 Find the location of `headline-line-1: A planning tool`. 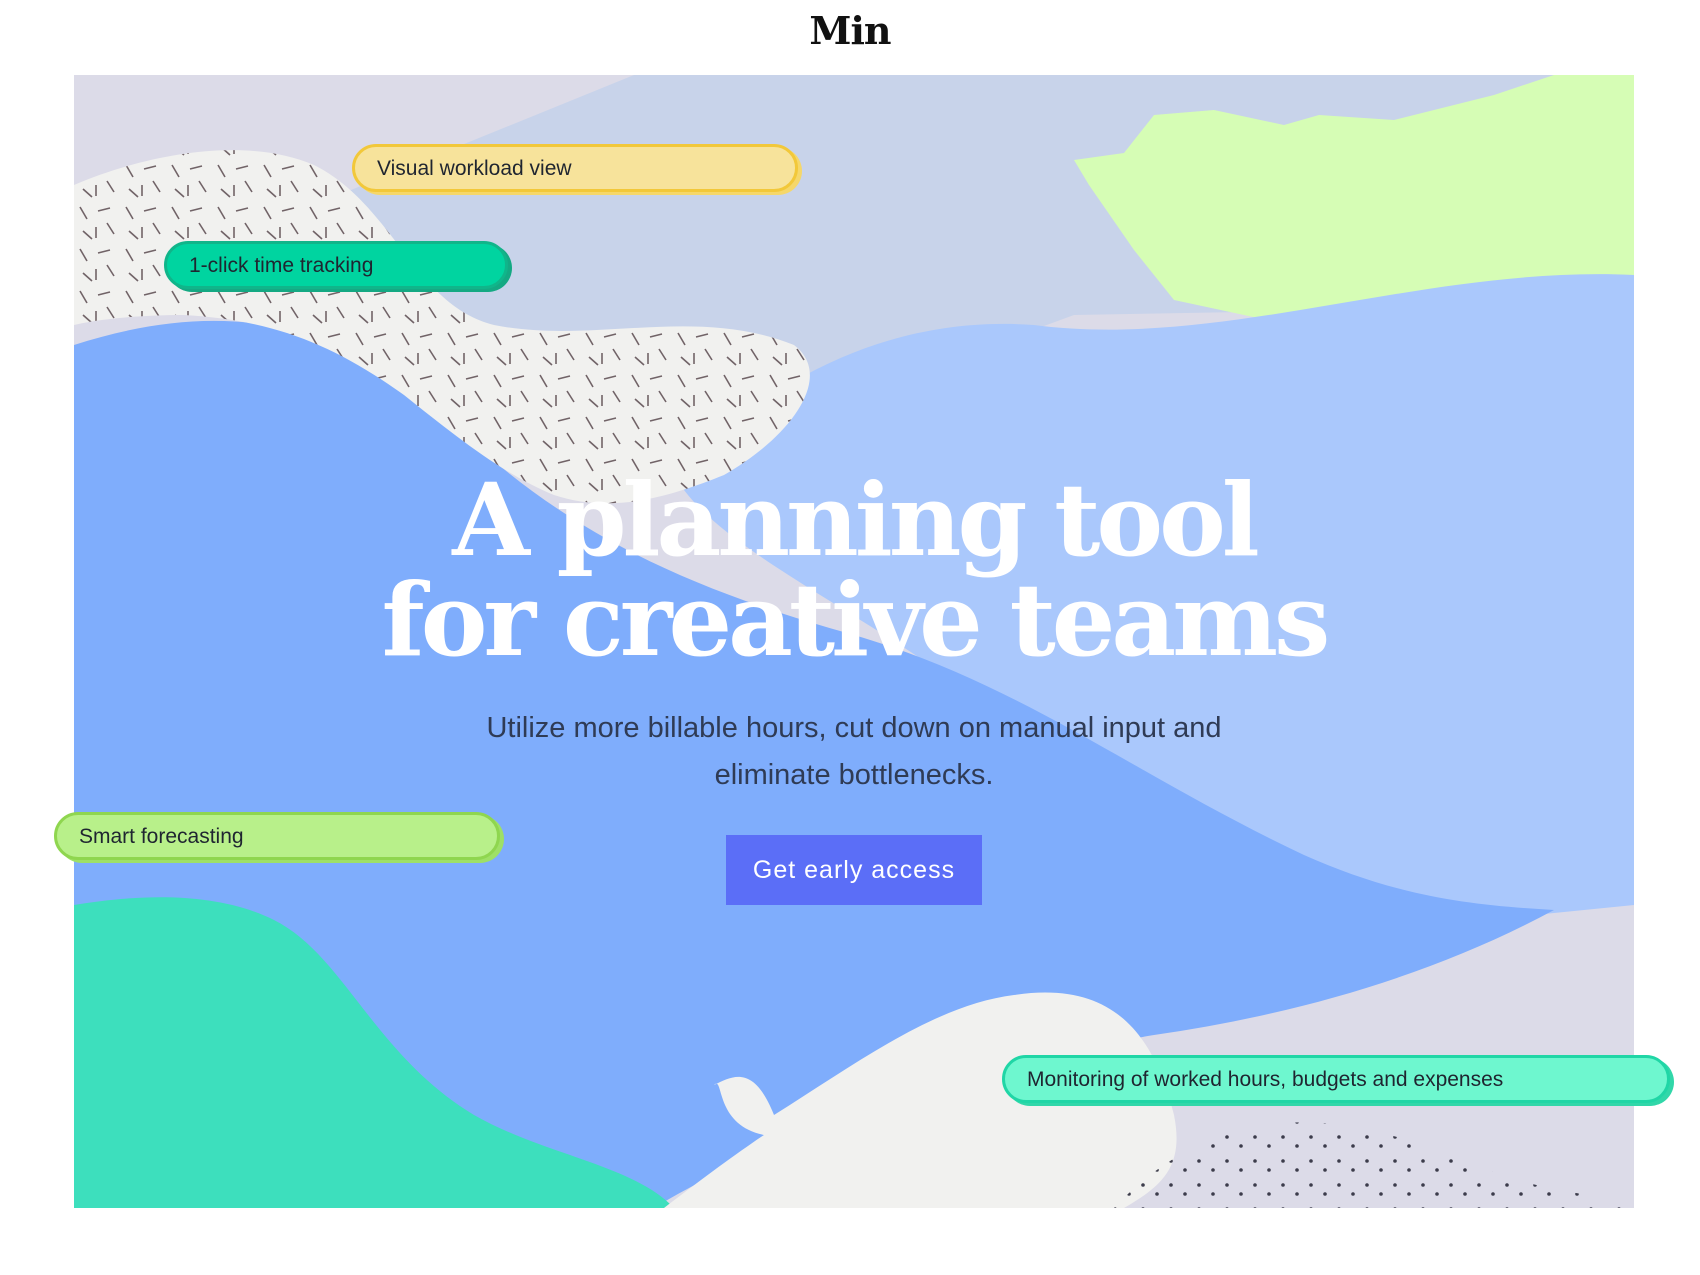

headline-line-1: A planning tool is located at coordinates (856, 520).